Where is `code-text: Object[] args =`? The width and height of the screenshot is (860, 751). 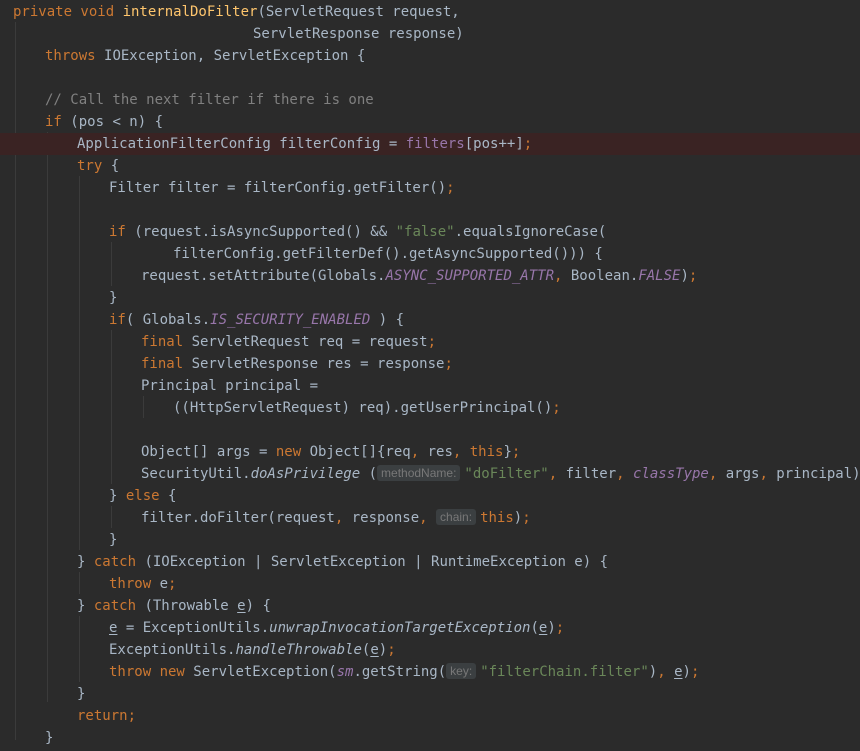
code-text: Object[] args = is located at coordinates (208, 452).